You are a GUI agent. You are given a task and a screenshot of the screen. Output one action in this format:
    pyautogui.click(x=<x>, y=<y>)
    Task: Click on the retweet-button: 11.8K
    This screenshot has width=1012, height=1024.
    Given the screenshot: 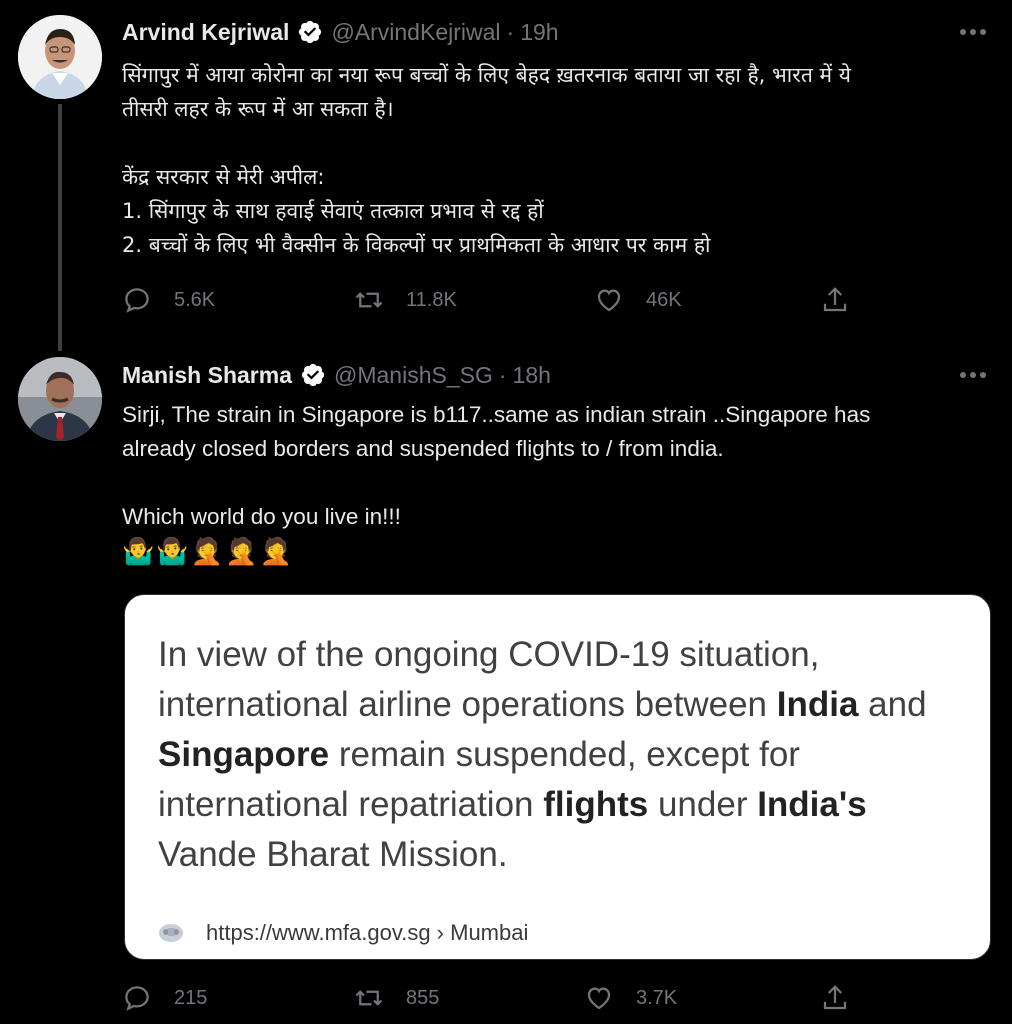 What is the action you would take?
    pyautogui.click(x=405, y=300)
    